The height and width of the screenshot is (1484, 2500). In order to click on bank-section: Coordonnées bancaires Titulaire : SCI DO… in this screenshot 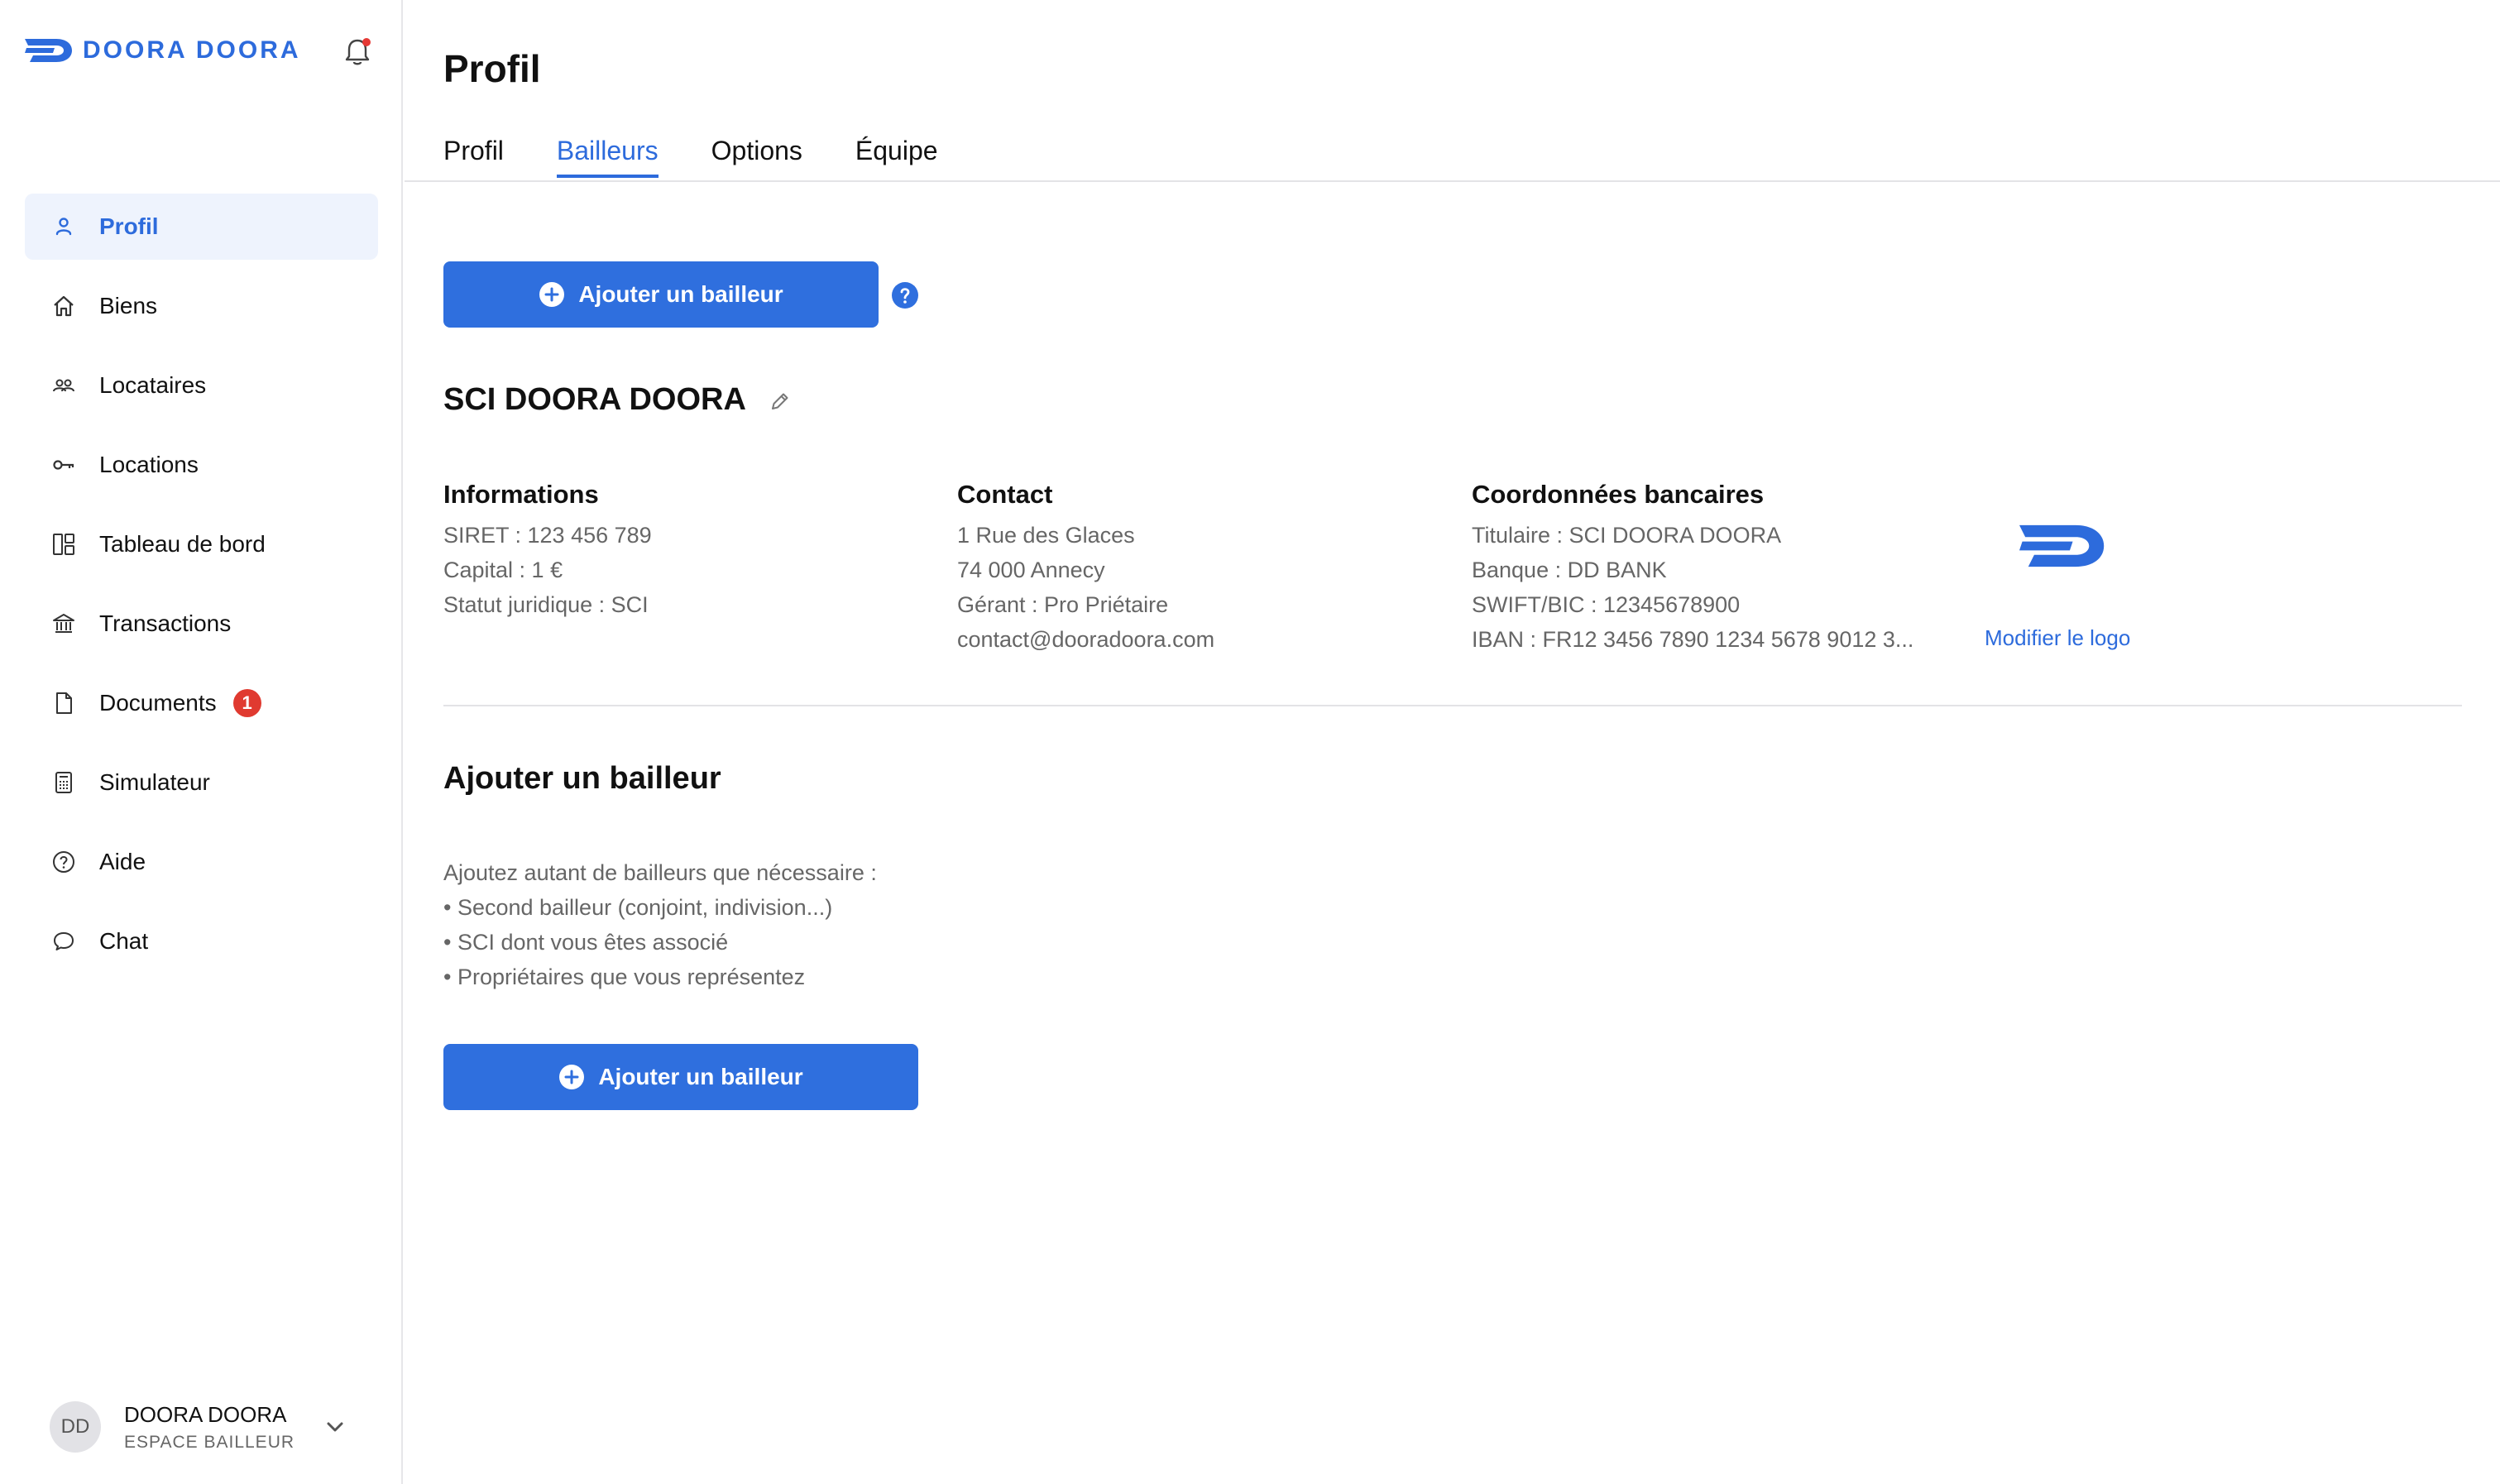, I will do `click(1712, 568)`.